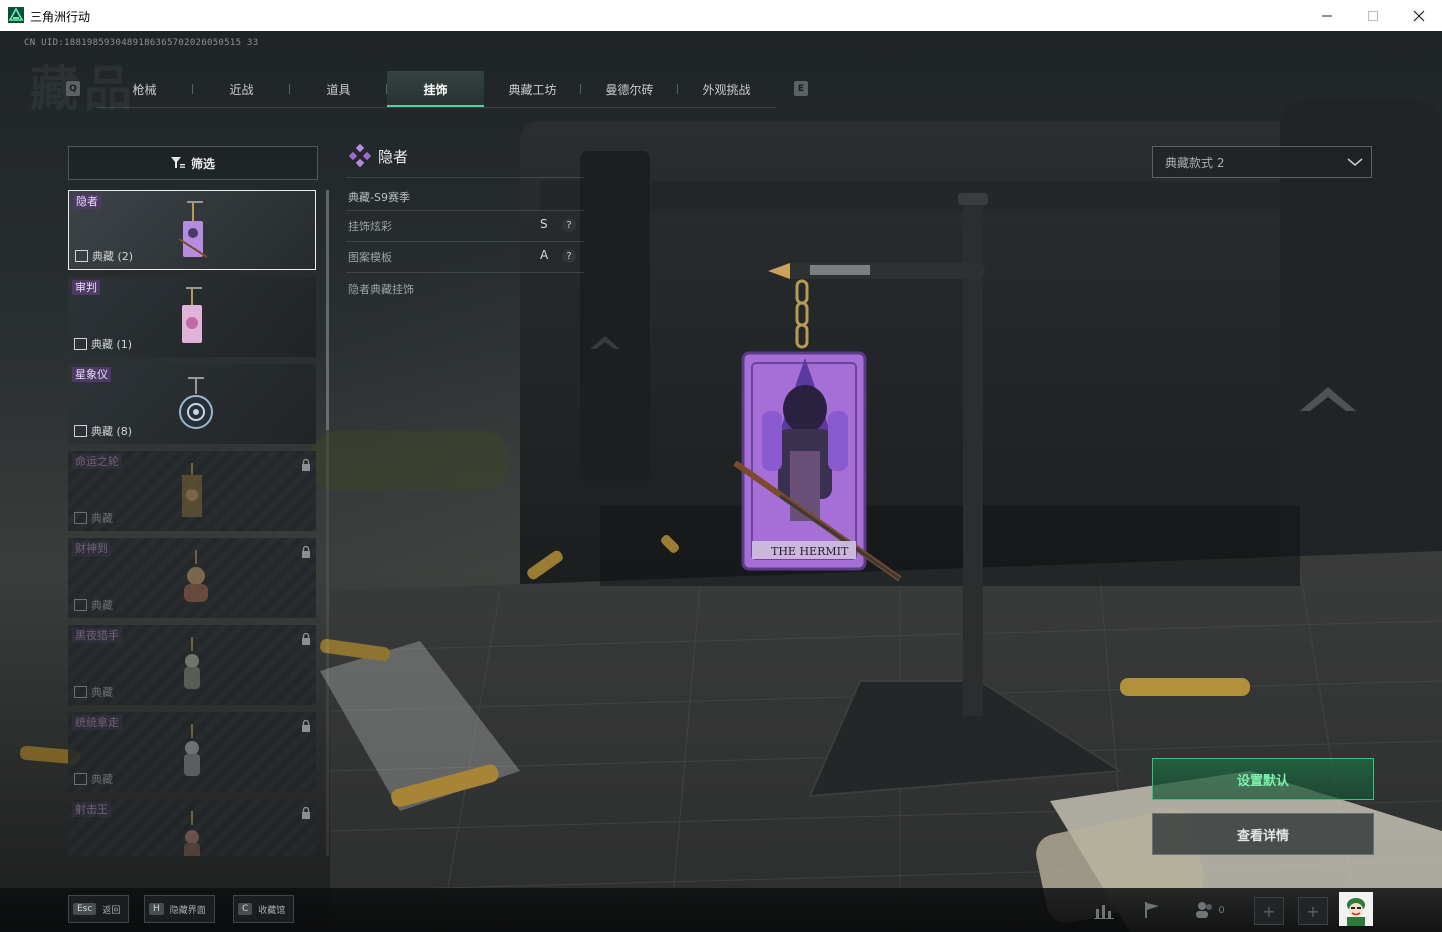 Image resolution: width=1442 pixels, height=932 pixels. Describe the element at coordinates (1356, 909) in the screenshot. I see `player-avatar` at that location.